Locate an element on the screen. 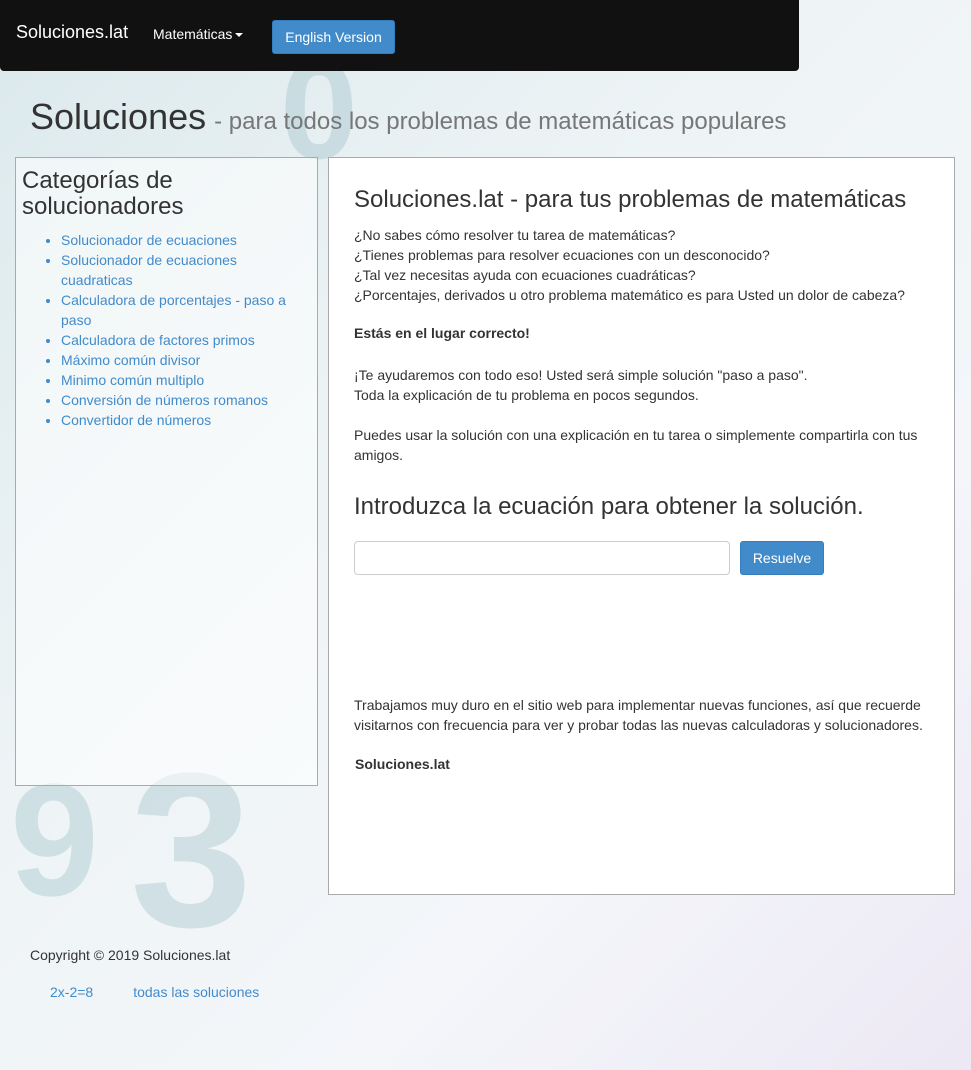 The height and width of the screenshot is (1070, 971). page-title: Soluciones is located at coordinates (118, 116).